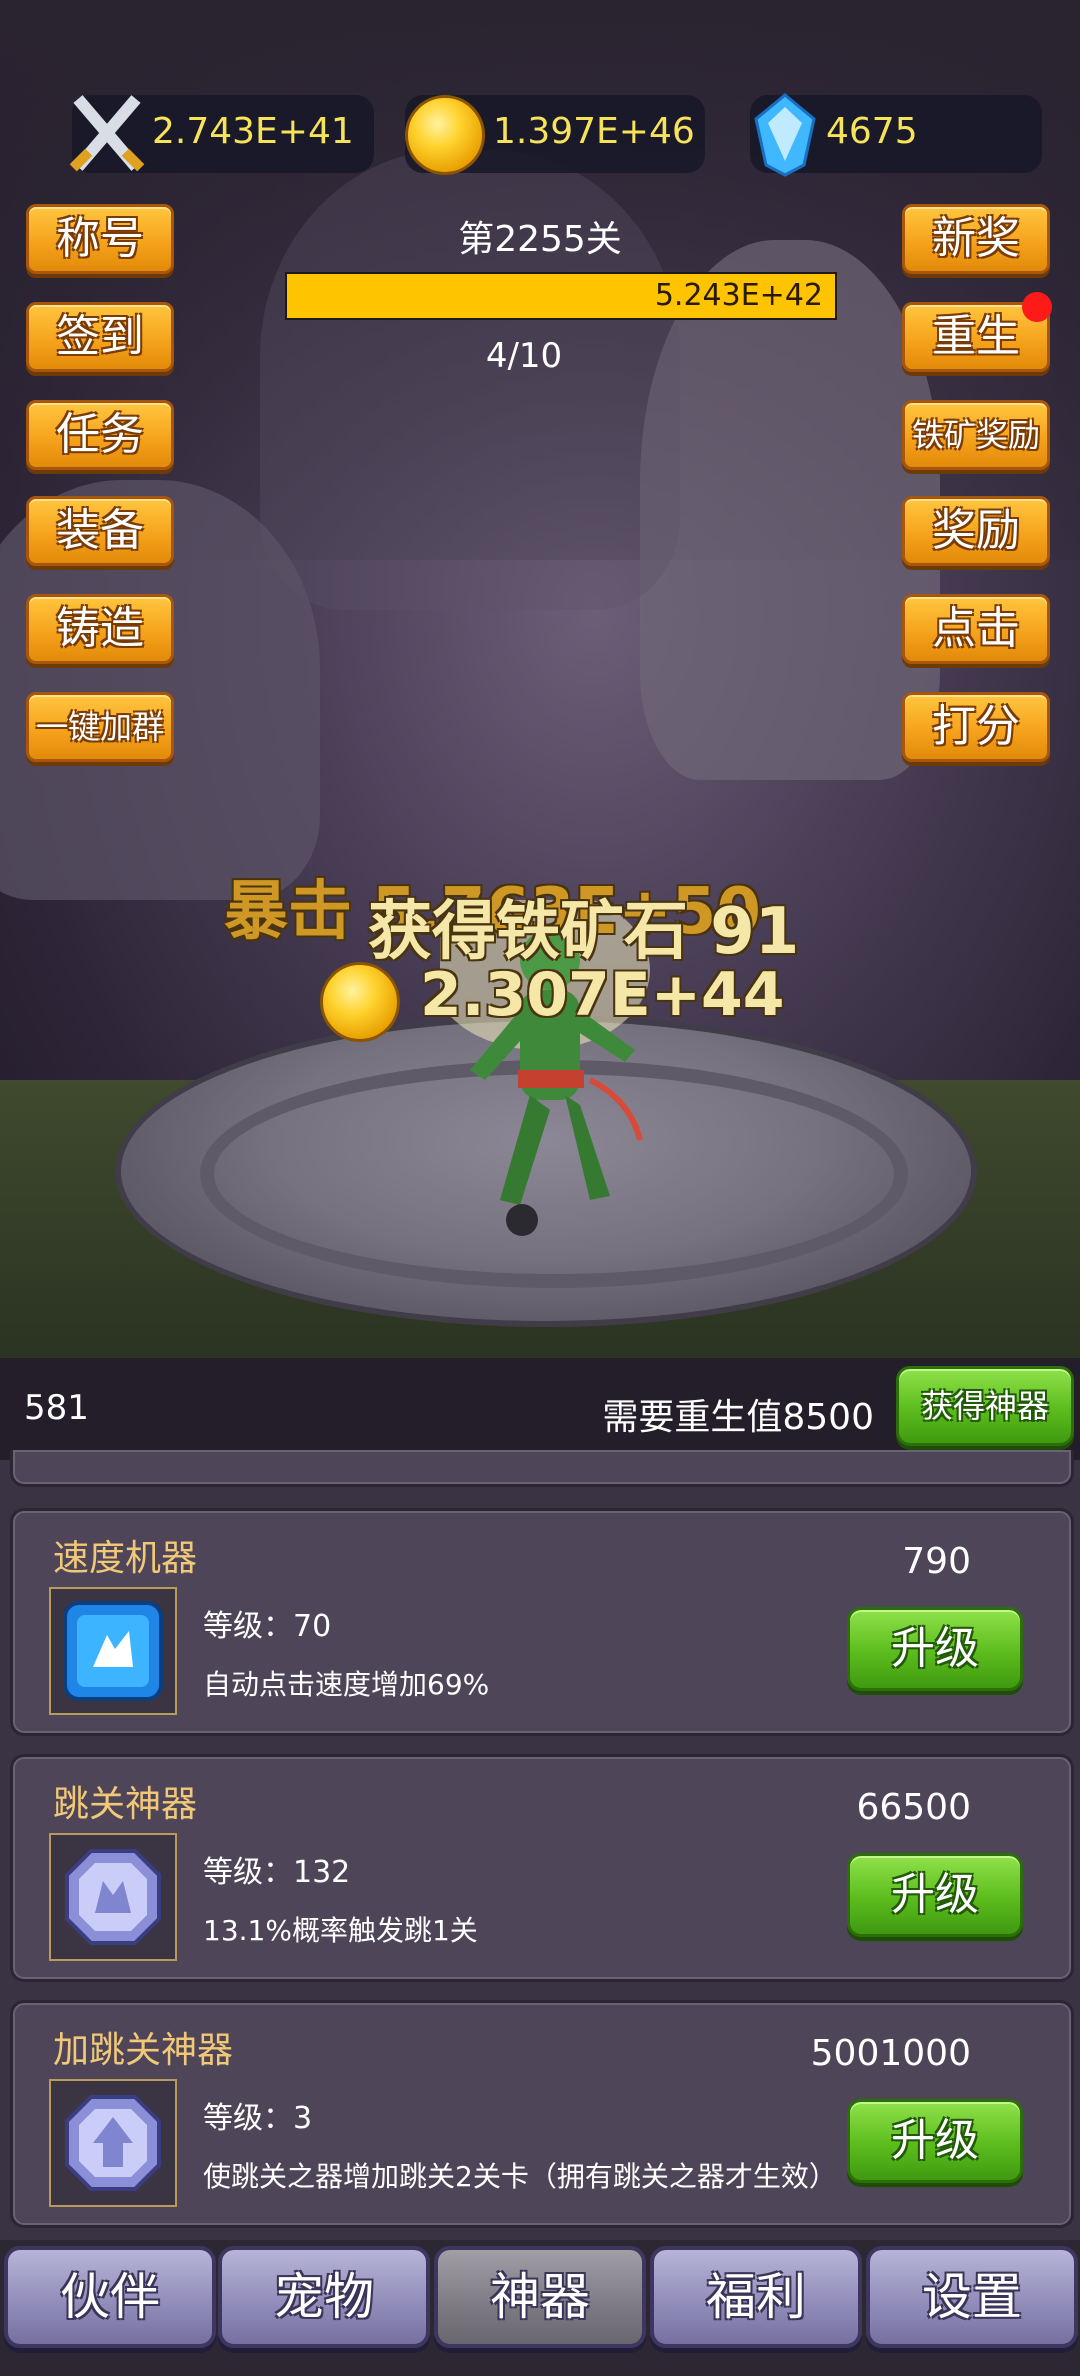 This screenshot has width=1080, height=2376. What do you see at coordinates (346, 1684) in the screenshot?
I see `artifact-description: 自动点击速度增加69%` at bounding box center [346, 1684].